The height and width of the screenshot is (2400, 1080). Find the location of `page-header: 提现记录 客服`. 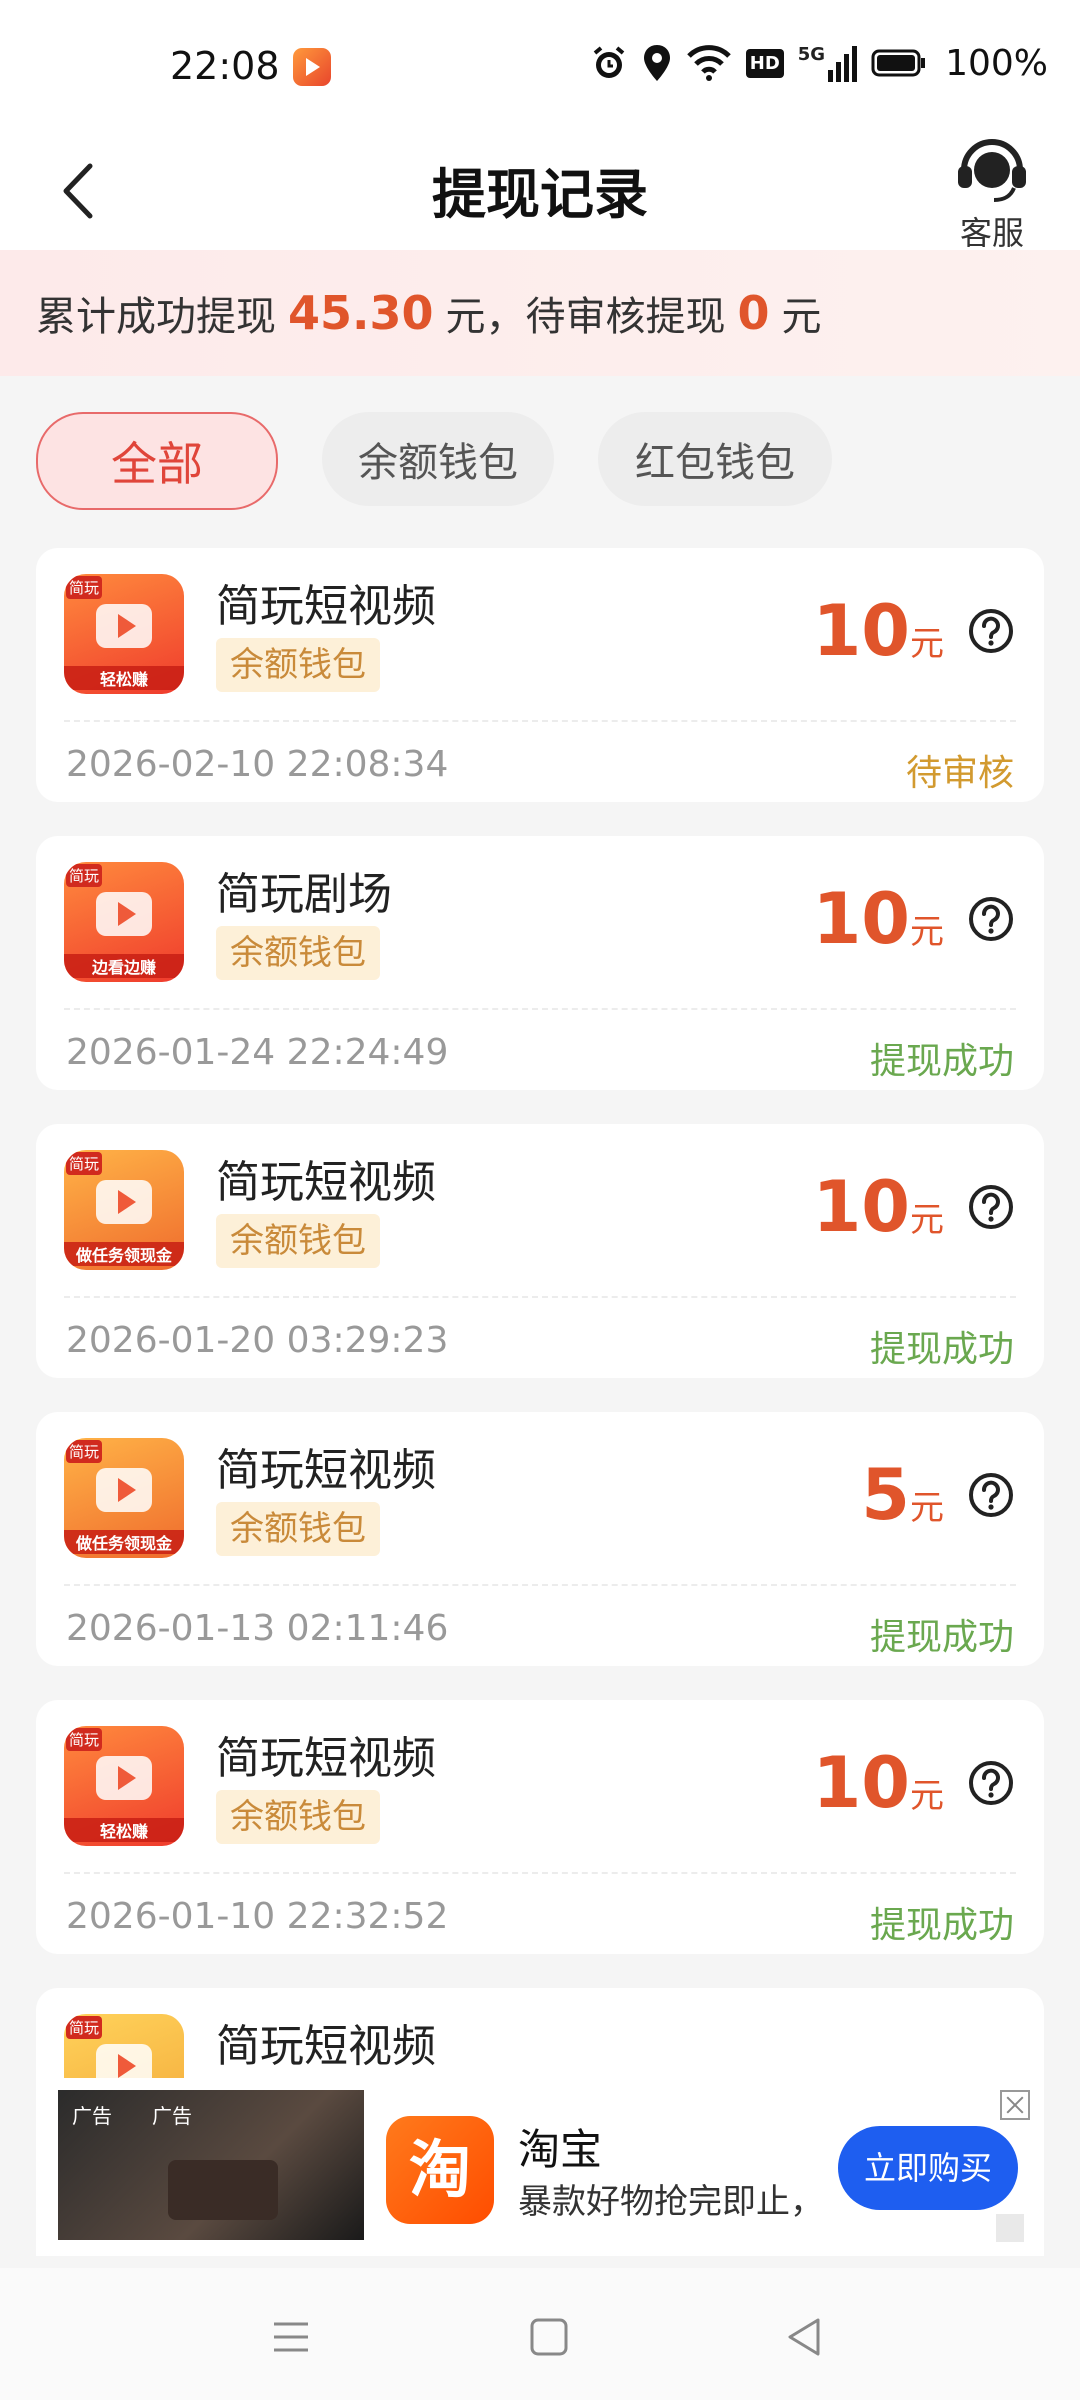

page-header: 提现记录 客服 is located at coordinates (540, 191).